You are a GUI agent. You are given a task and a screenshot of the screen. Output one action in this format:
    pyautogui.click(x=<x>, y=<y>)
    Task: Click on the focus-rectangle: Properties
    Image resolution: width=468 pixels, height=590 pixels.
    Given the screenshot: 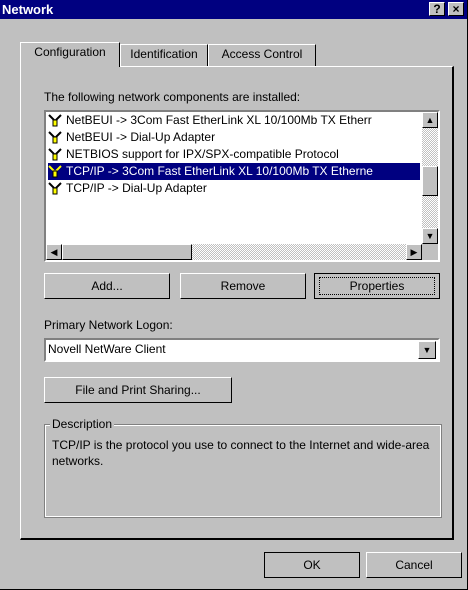 What is the action you would take?
    pyautogui.click(x=377, y=286)
    